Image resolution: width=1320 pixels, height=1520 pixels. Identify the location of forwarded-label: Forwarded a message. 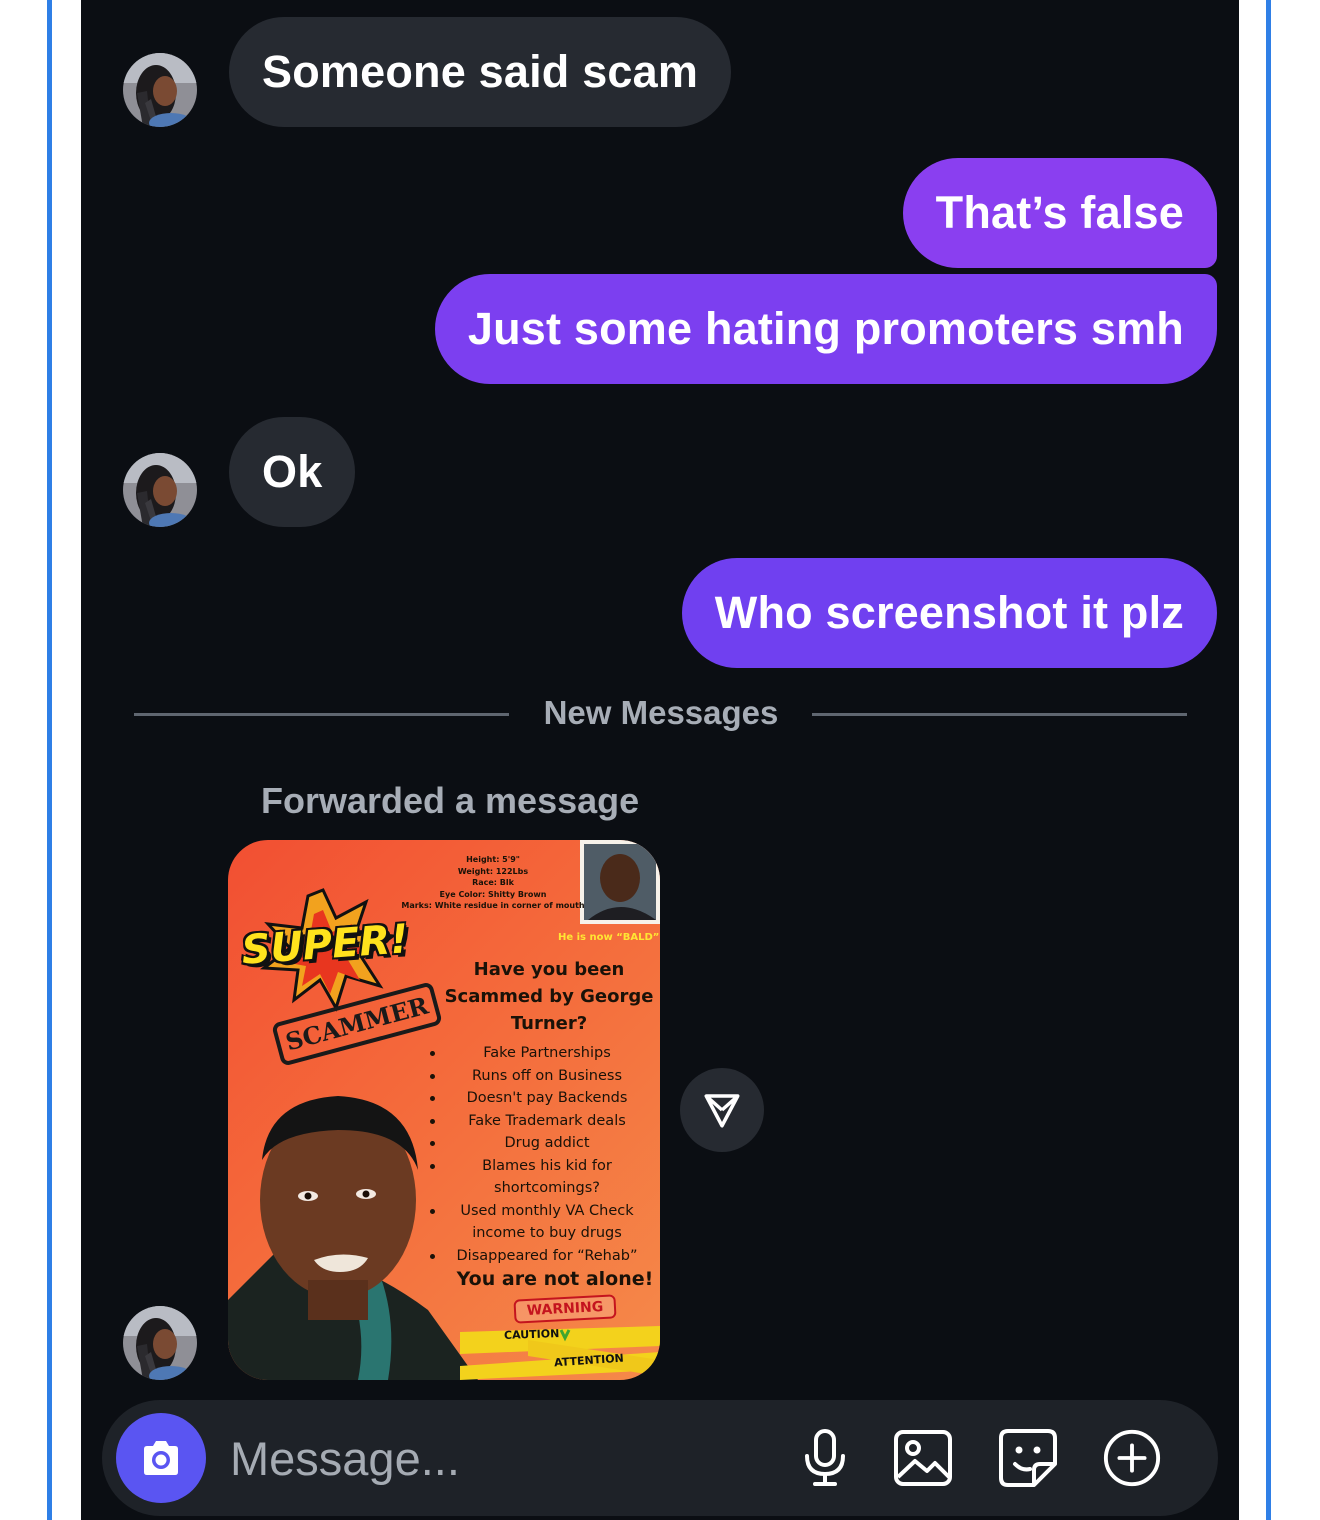
(450, 800).